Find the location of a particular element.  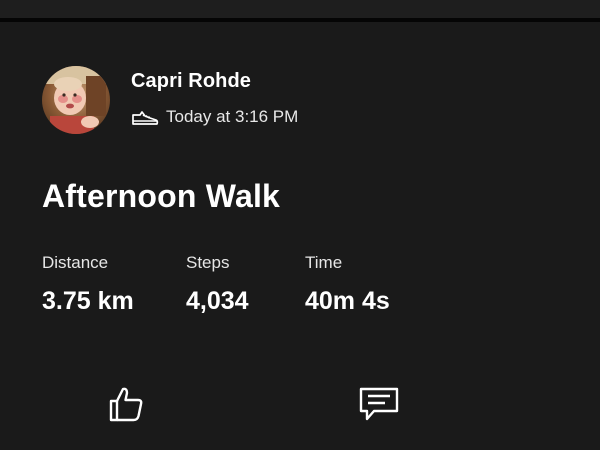

stat-steps: Steps 4,034 is located at coordinates (217, 284).